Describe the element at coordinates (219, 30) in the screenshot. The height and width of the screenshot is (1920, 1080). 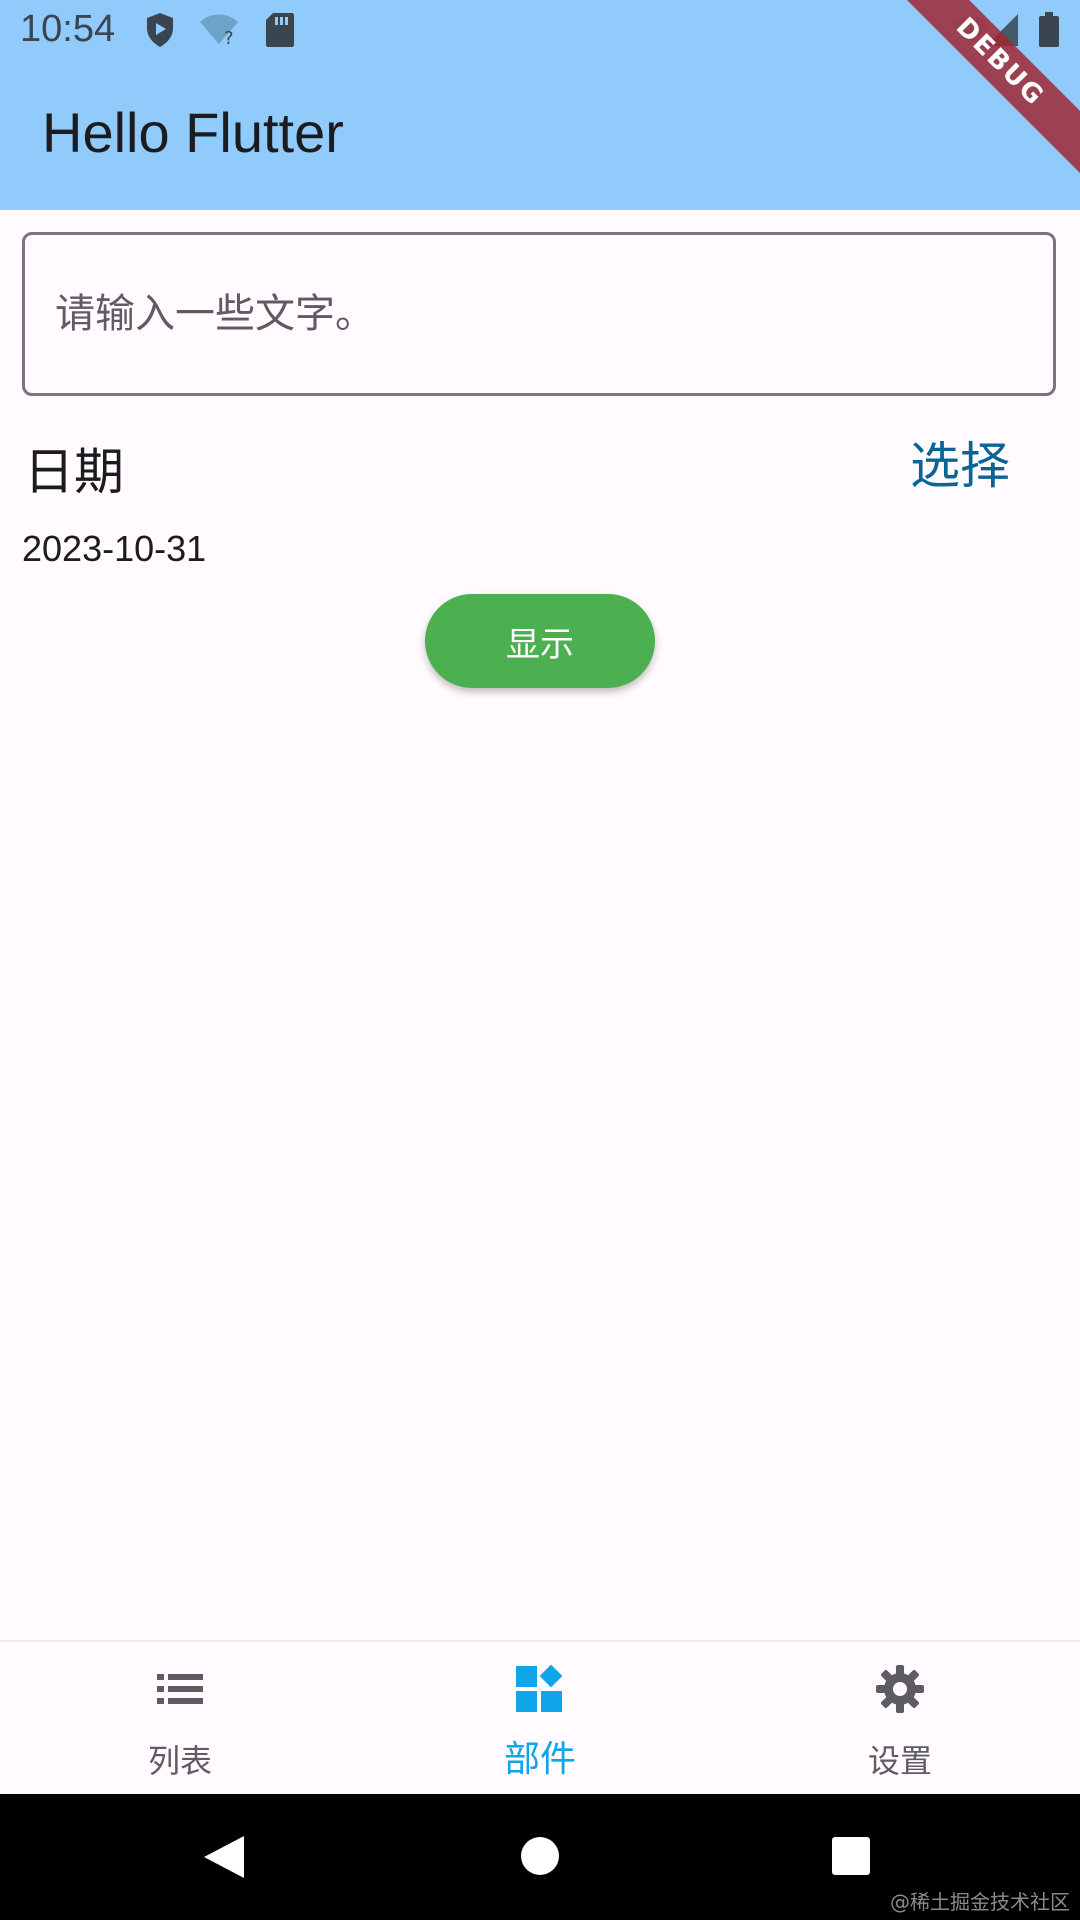
I see `wifi-question-icon: ?` at that location.